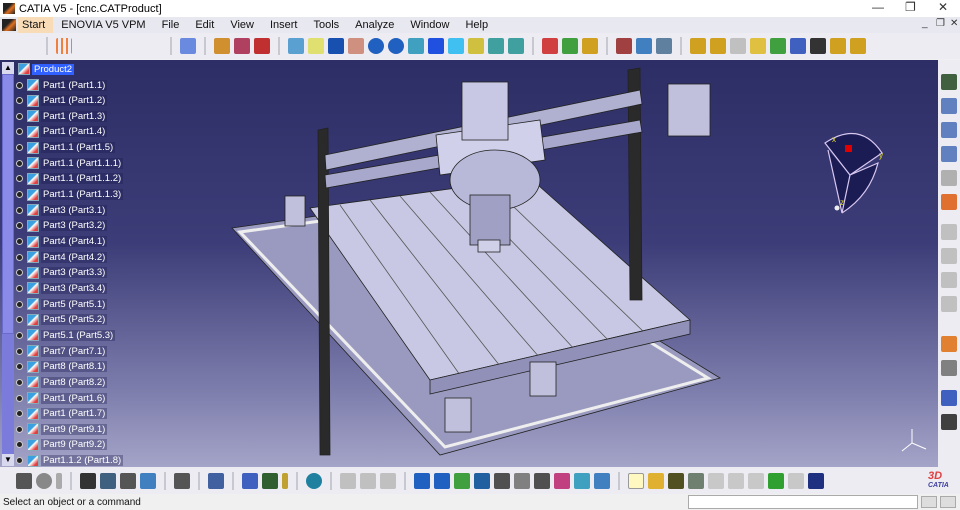  I want to click on tree-item-label: Part1 (Part1.1), so click(74, 85).